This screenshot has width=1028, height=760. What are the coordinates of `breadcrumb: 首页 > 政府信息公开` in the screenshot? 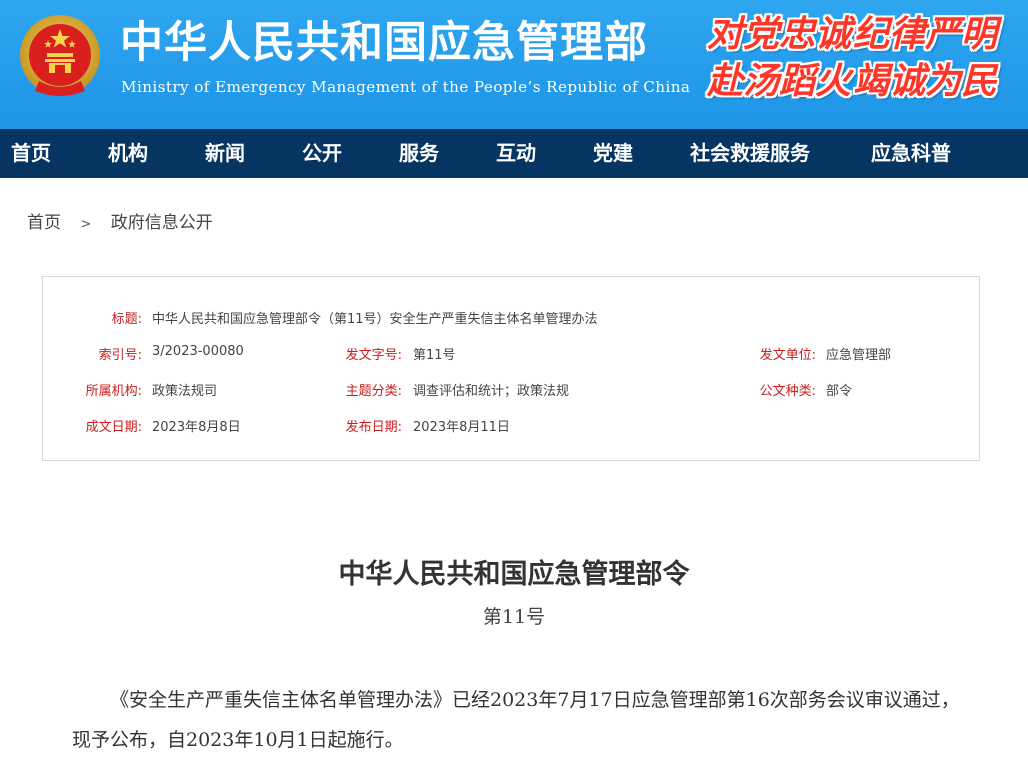 It's located at (120, 223).